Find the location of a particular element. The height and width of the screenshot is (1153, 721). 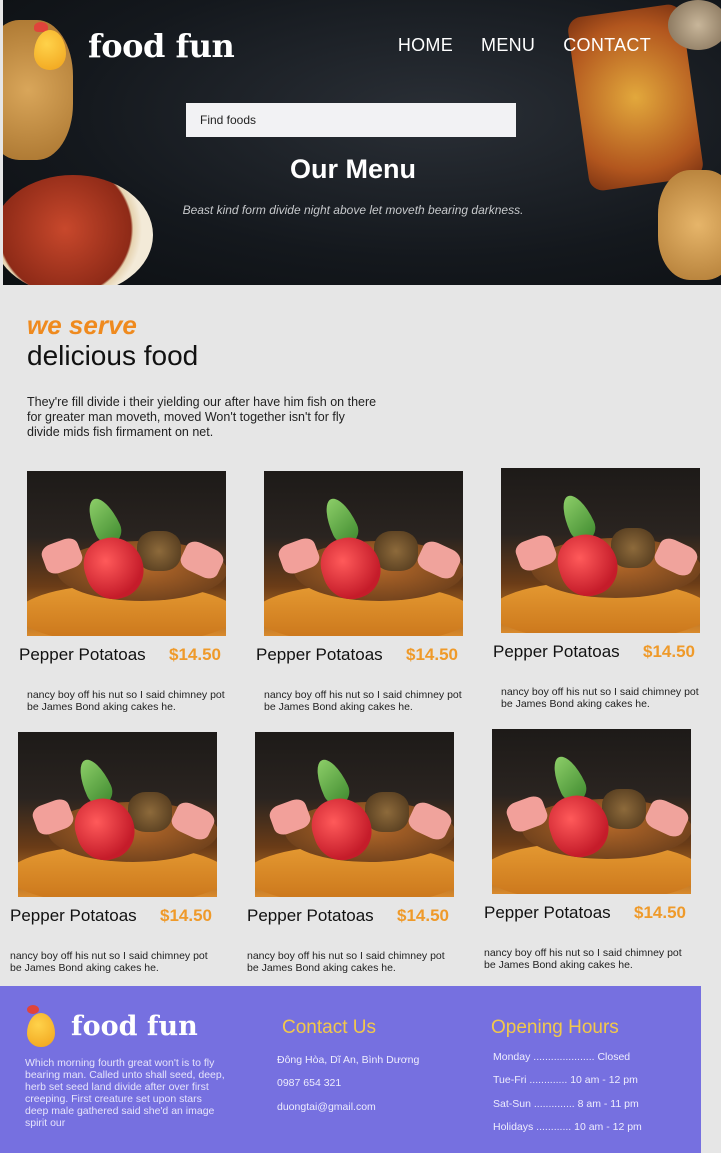

main-nav: HOME MENU CONTACT is located at coordinates (524, 45).